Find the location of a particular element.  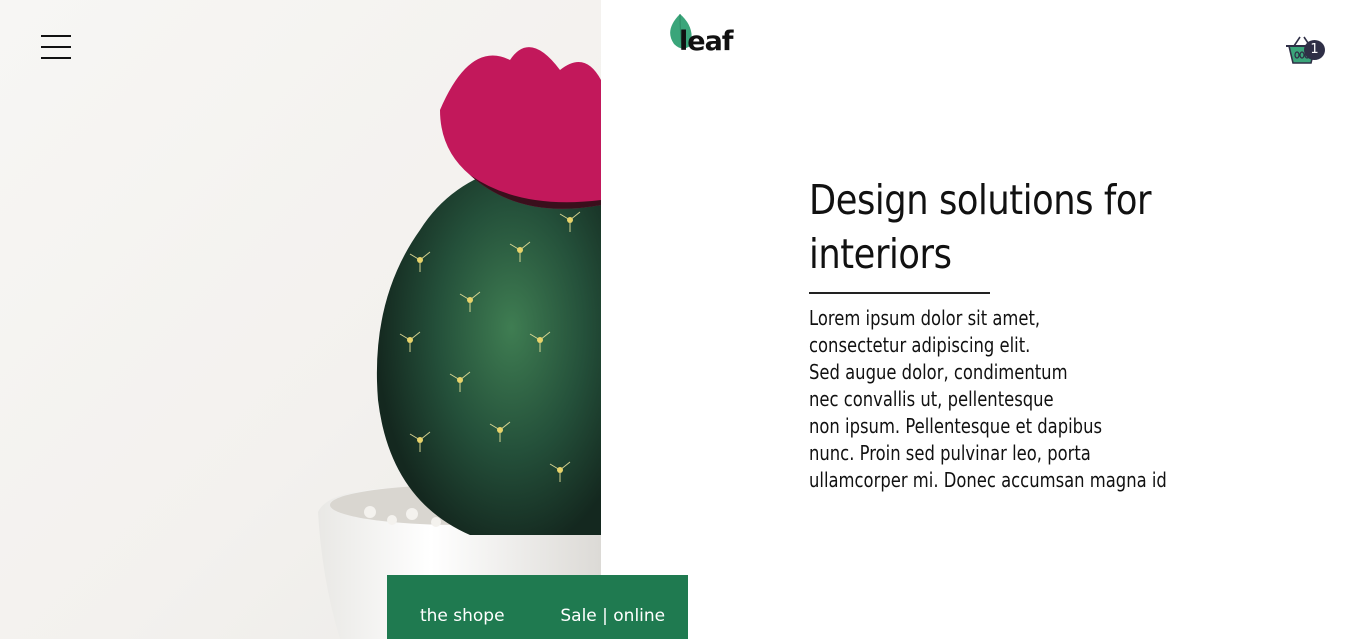

tab-sale-online: Sale | online is located at coordinates (613, 607).